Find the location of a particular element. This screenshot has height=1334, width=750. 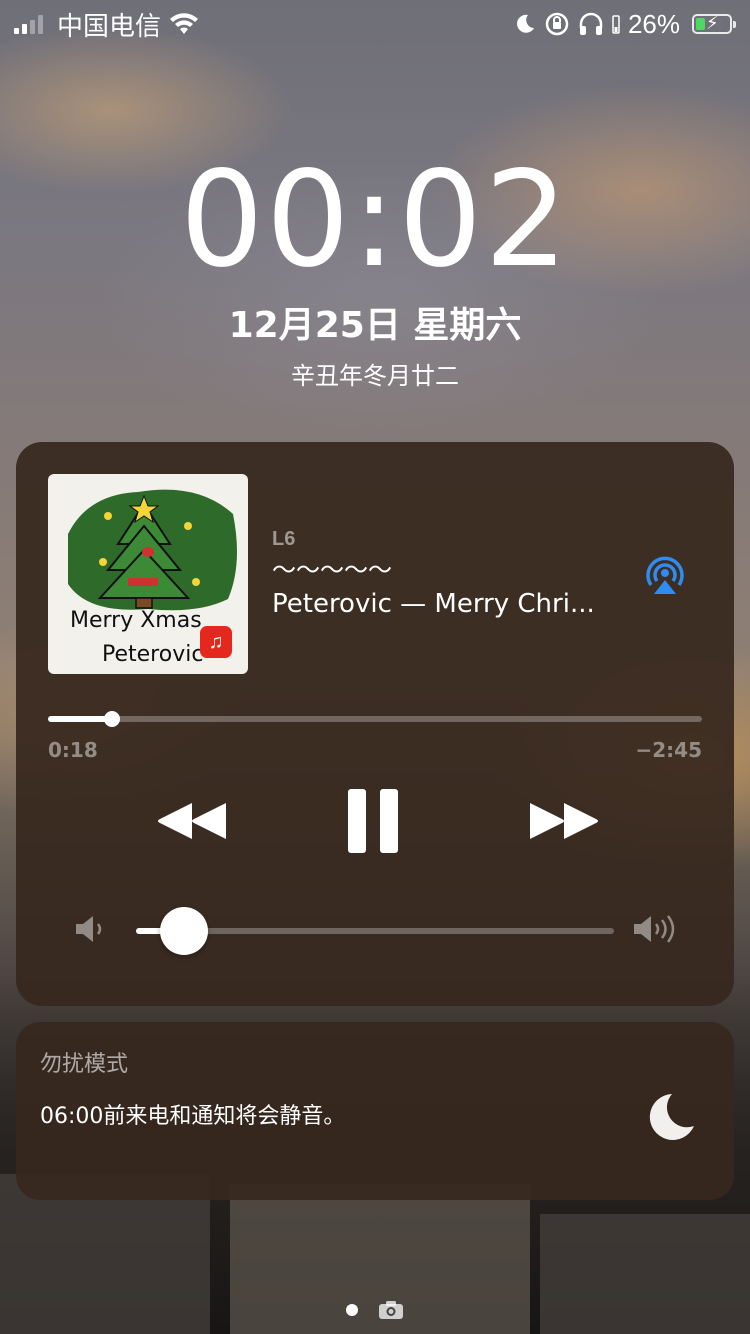

rewind-button is located at coordinates (192, 821).